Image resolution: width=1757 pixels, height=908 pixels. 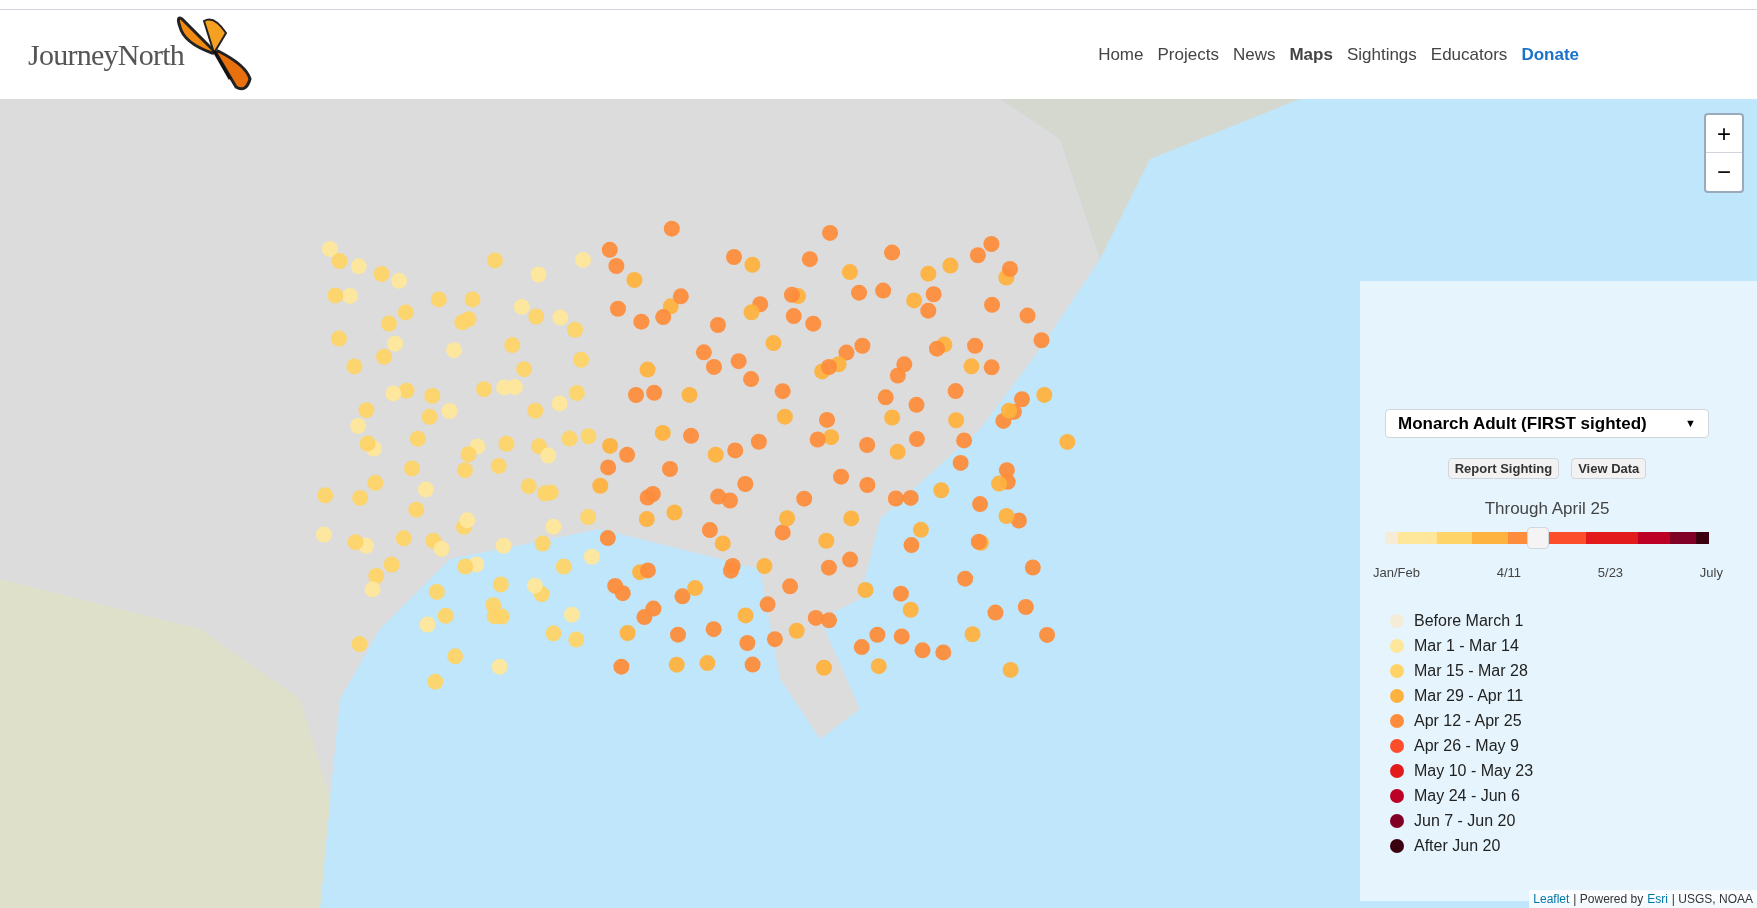 I want to click on legend-label: Mar 29 - Apr 11, so click(x=1469, y=695).